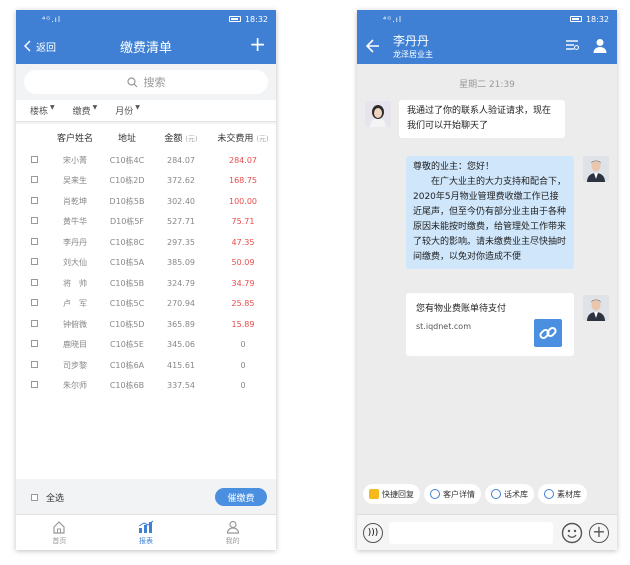 Image resolution: width=630 pixels, height=565 pixels. What do you see at coordinates (241, 497) in the screenshot?
I see `remind-payment-button: 催缴费` at bounding box center [241, 497].